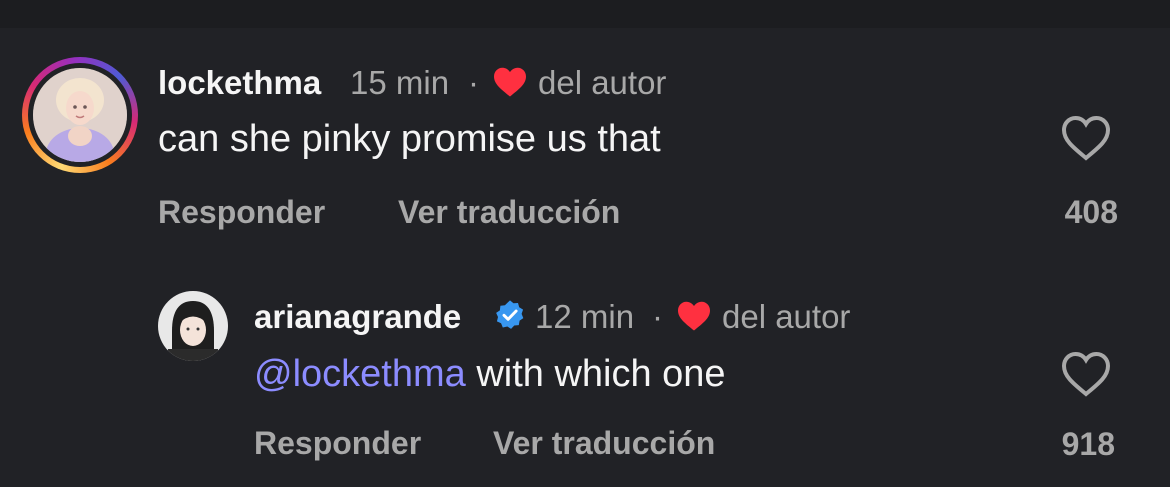  I want to click on mention-link: @lockethma, so click(360, 374).